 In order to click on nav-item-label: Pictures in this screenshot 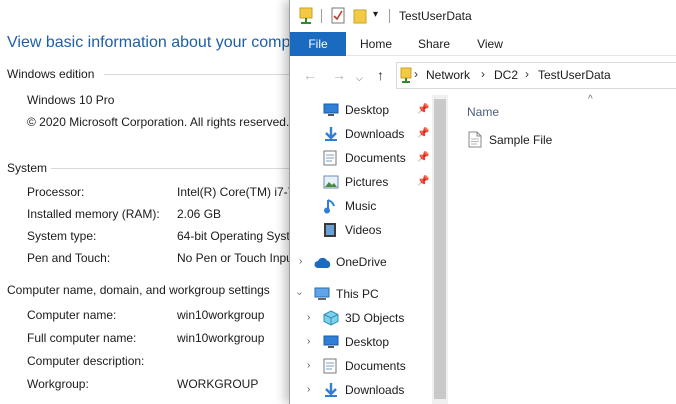, I will do `click(367, 182)`.